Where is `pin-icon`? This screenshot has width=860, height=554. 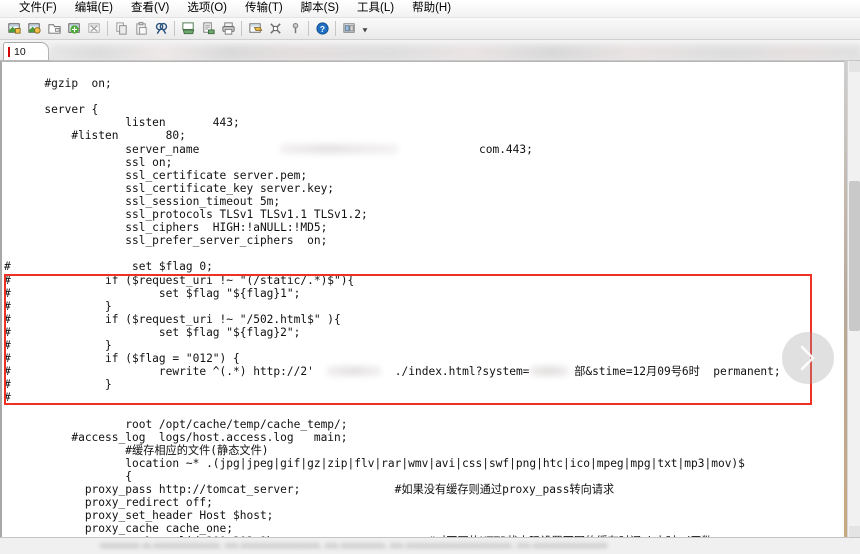 pin-icon is located at coordinates (295, 29).